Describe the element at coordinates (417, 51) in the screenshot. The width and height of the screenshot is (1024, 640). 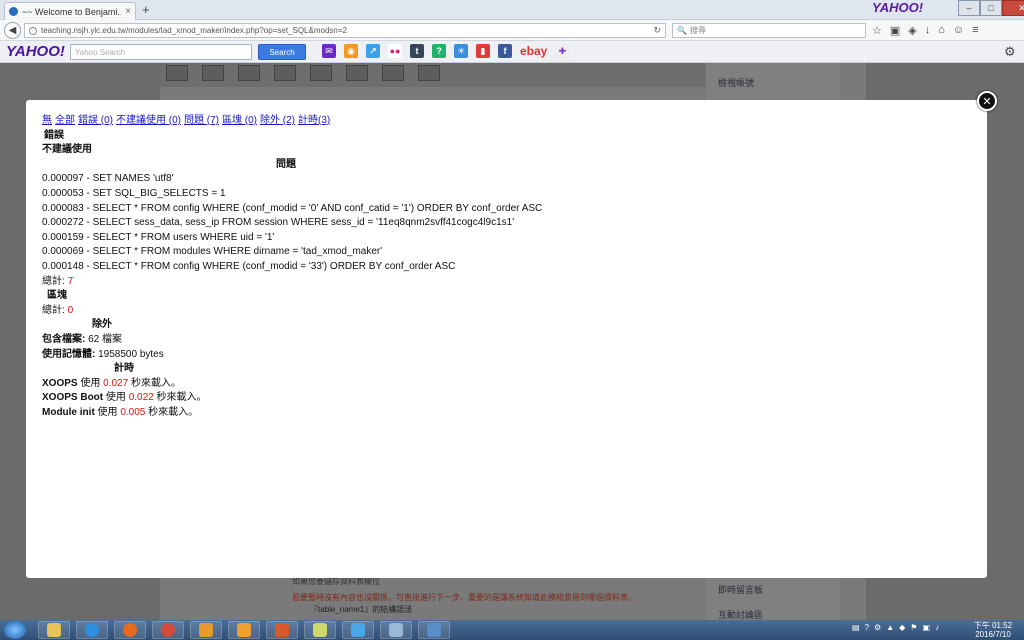
I see `tumblr-icon: t` at that location.